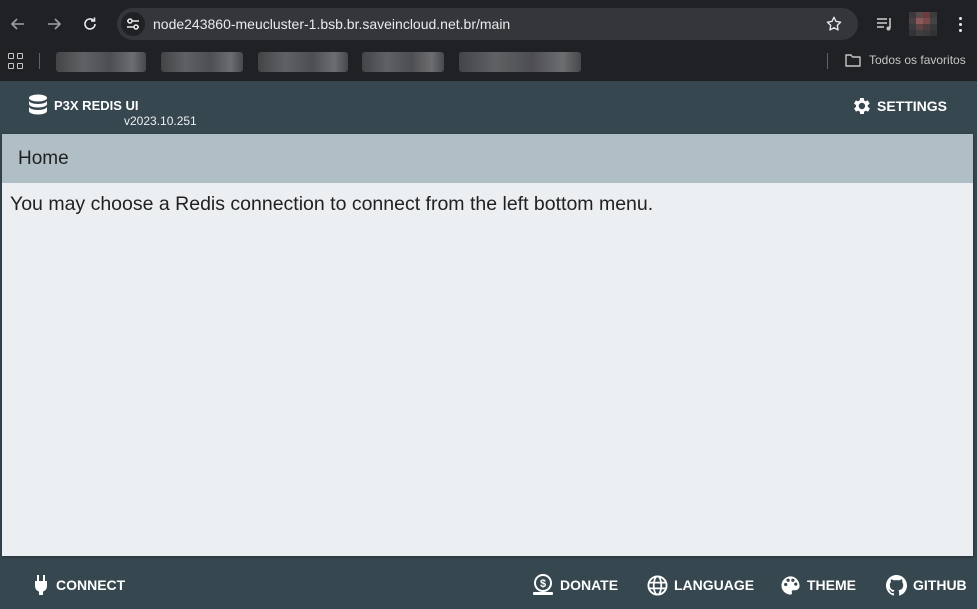 The width and height of the screenshot is (977, 609). Describe the element at coordinates (896, 584) in the screenshot. I see `github-icon` at that location.